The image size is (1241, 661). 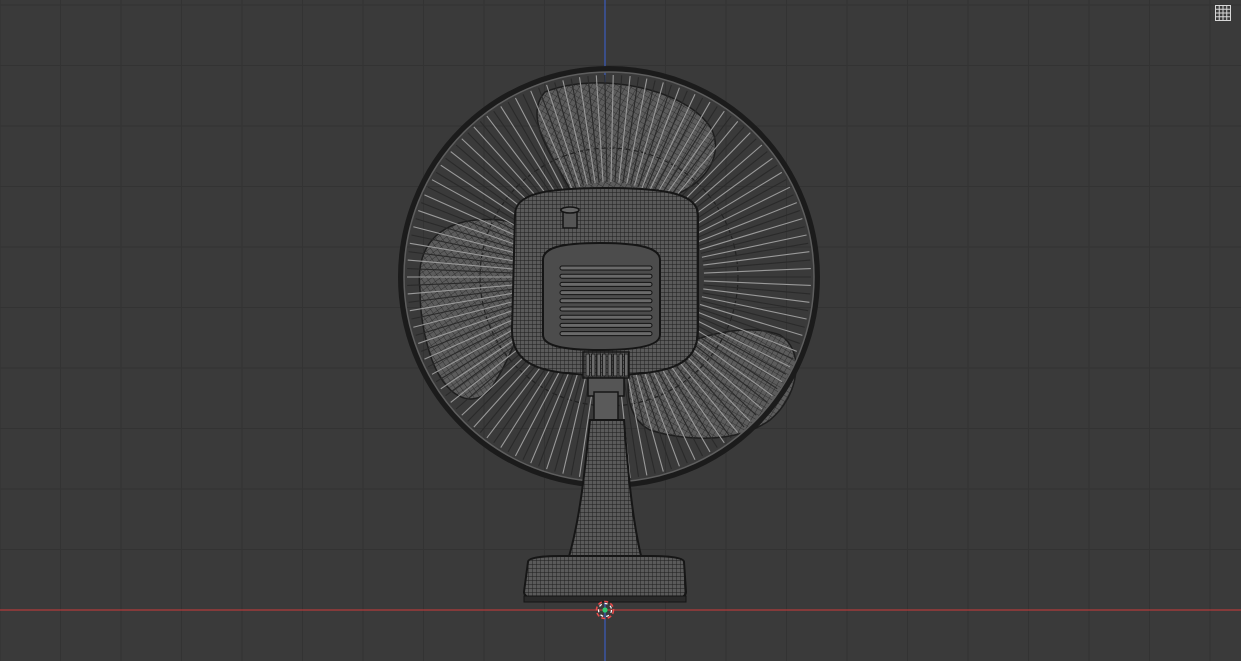 I want to click on fan-blade-top, so click(x=626, y=142).